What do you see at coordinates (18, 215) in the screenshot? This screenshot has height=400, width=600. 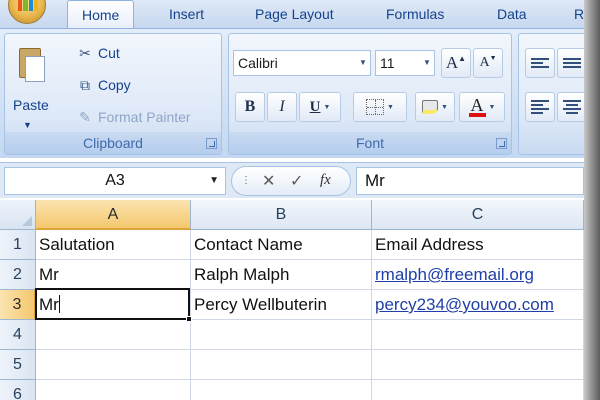 I see `select-all-button` at bounding box center [18, 215].